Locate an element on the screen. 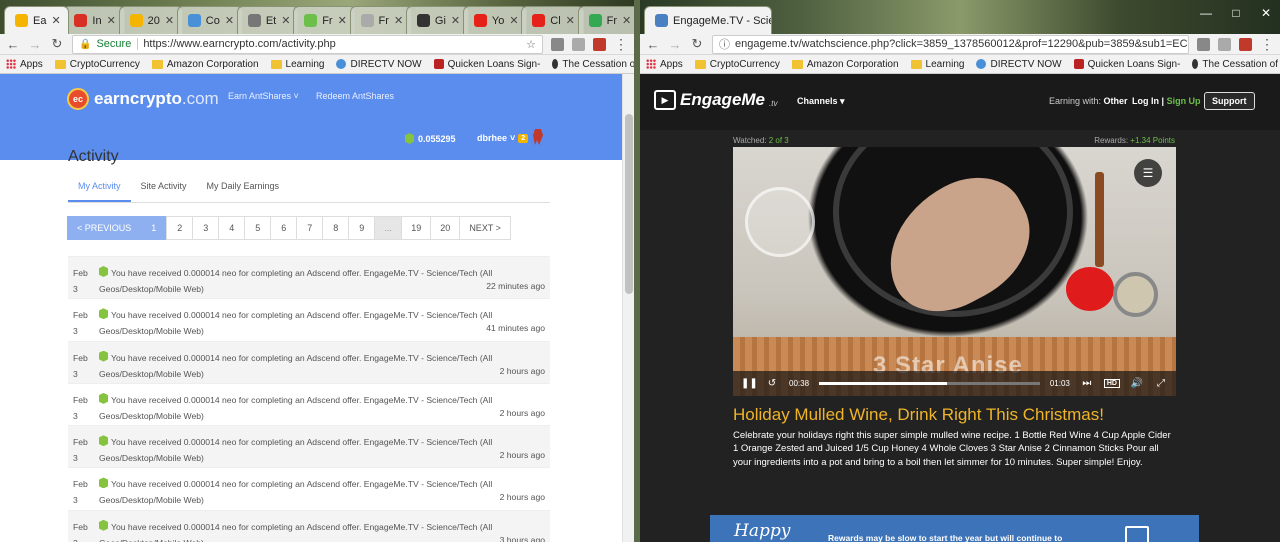  minimize-icon: — is located at coordinates (1206, 13).